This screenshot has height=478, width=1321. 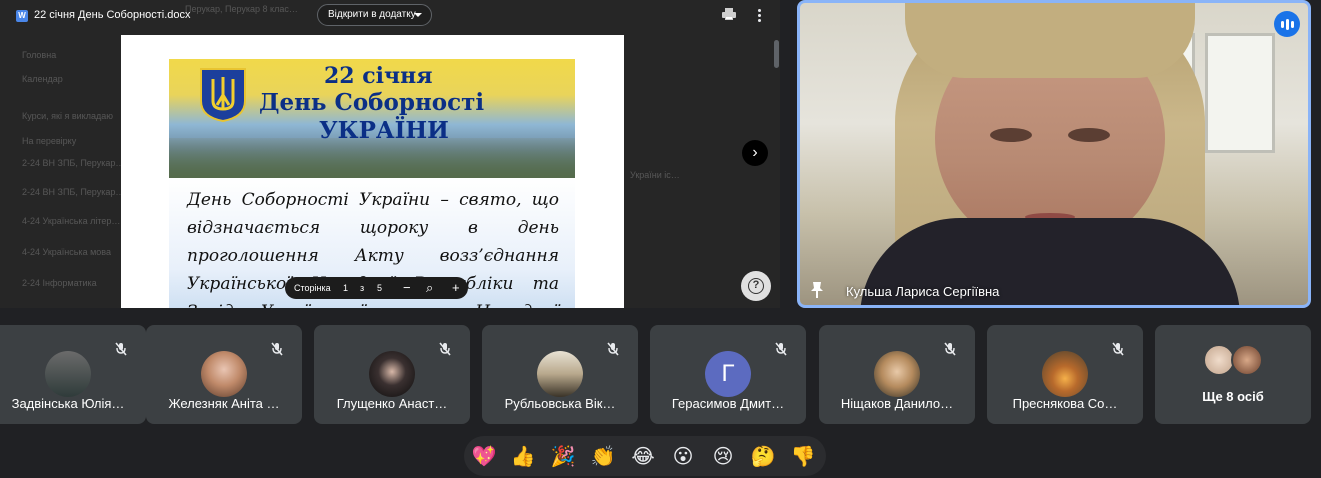 I want to click on page-current: 1, so click(x=345, y=288).